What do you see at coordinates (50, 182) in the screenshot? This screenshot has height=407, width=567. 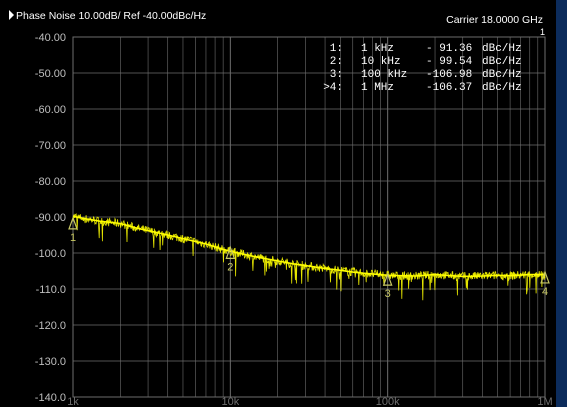 I see `y-tick-label: -80.00` at bounding box center [50, 182].